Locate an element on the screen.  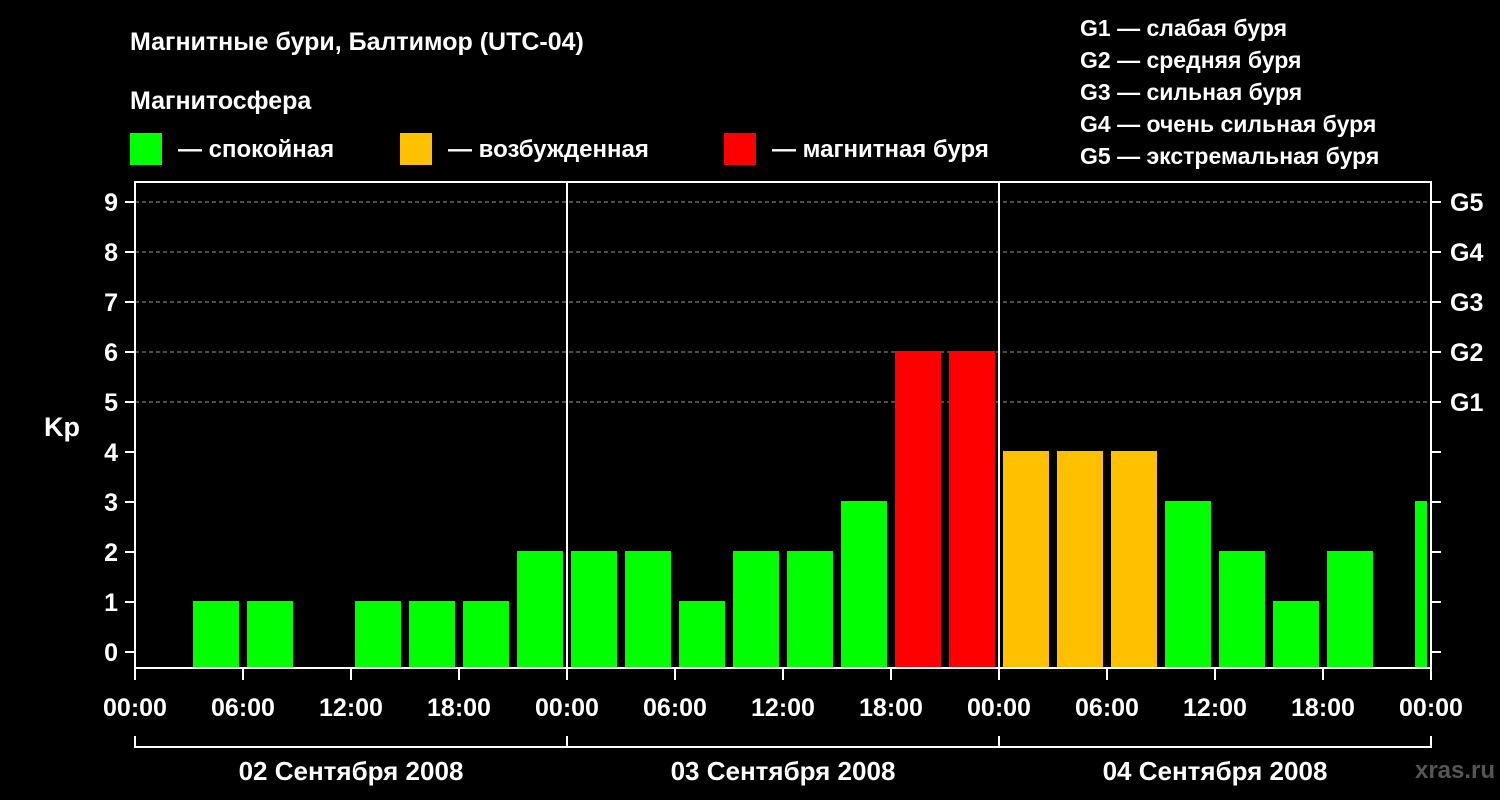
legend-swatch-storm is located at coordinates (740, 149).